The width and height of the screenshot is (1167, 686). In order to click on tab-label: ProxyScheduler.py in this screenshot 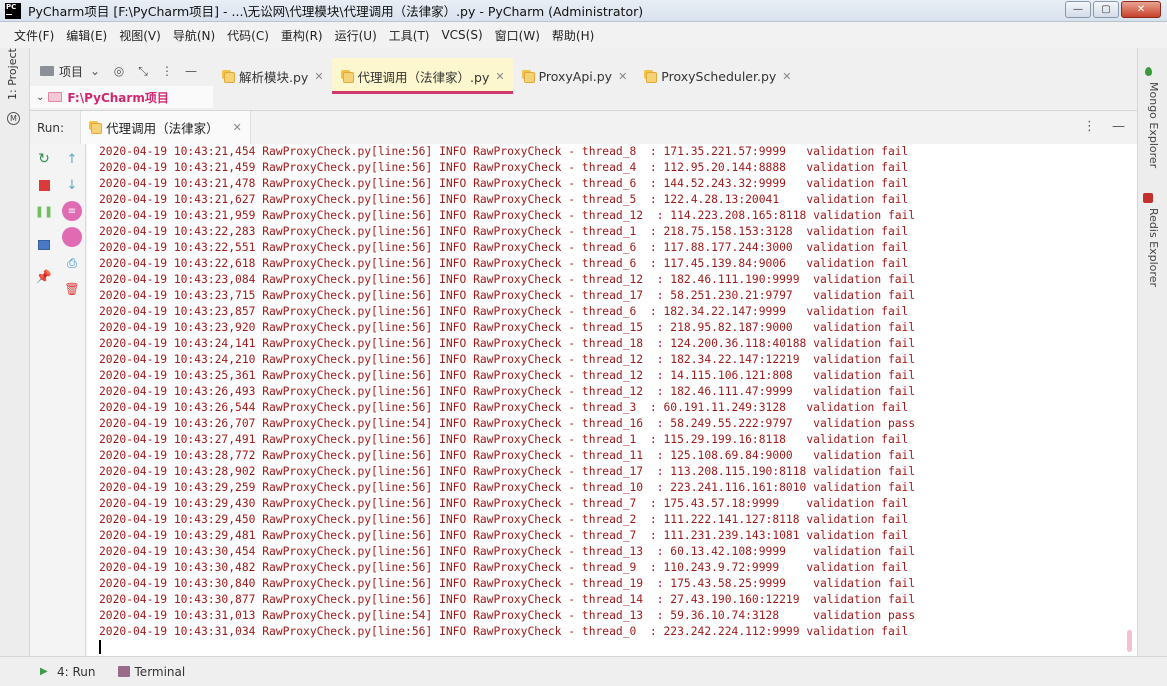, I will do `click(719, 76)`.